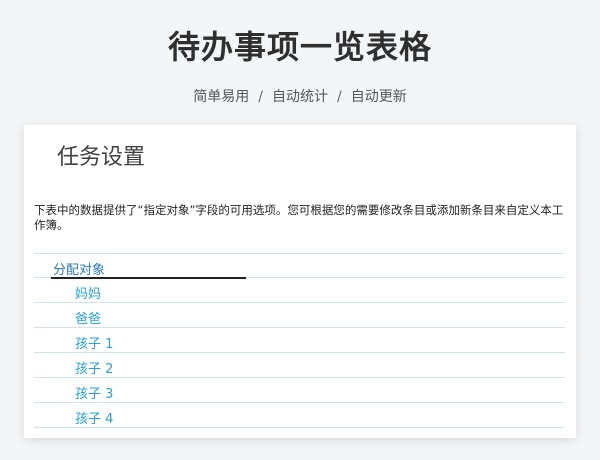 The height and width of the screenshot is (460, 600). I want to click on table-header-assignee: 分配对象, so click(79, 270).